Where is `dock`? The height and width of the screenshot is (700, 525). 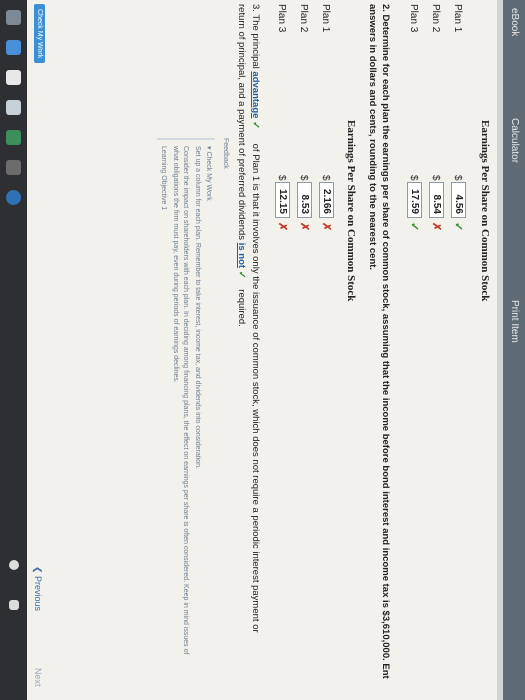 dock is located at coordinates (13, 350).